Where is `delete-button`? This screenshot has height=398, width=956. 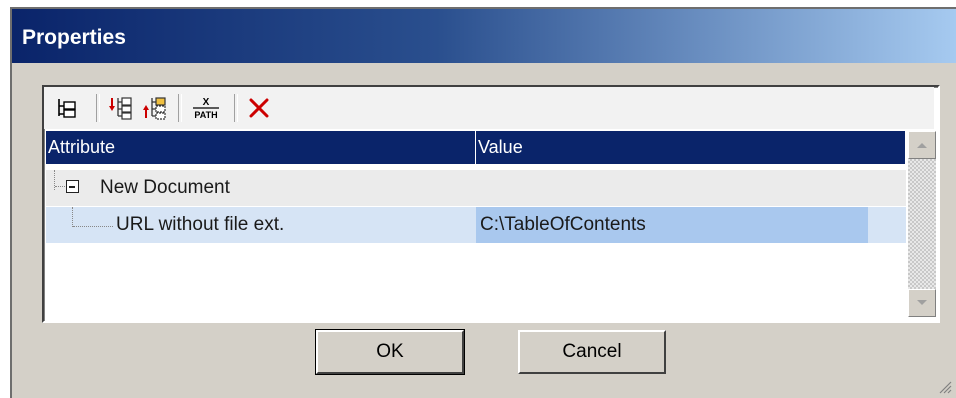
delete-button is located at coordinates (259, 108).